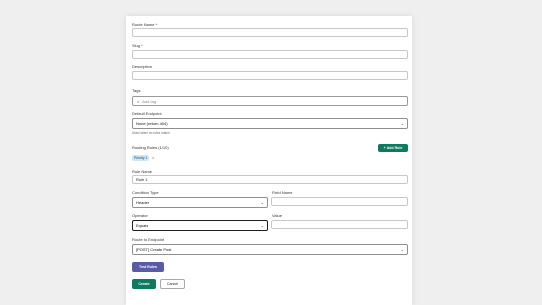 The width and height of the screenshot is (542, 305). I want to click on route-name-label: Route Name *, so click(145, 24).